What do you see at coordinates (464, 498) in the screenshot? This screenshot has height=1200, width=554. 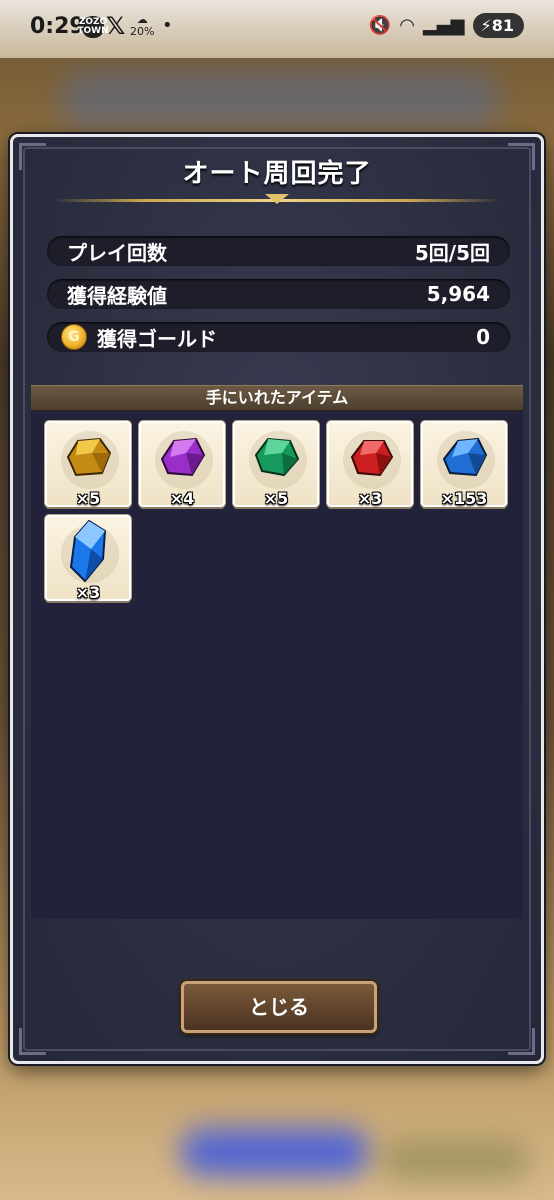 I see `item-quantity: ×153` at bounding box center [464, 498].